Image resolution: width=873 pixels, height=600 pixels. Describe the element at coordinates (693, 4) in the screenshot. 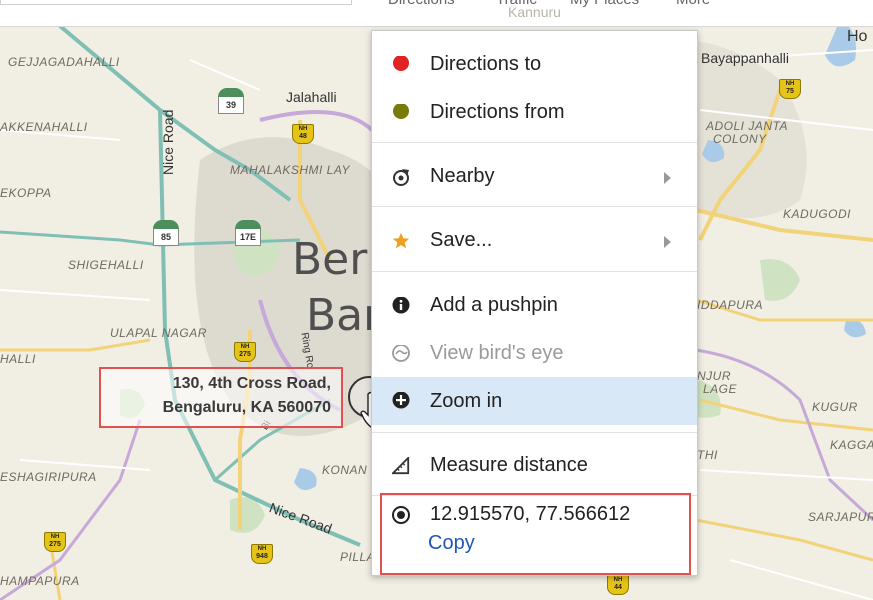

I see `tab-more: More` at that location.